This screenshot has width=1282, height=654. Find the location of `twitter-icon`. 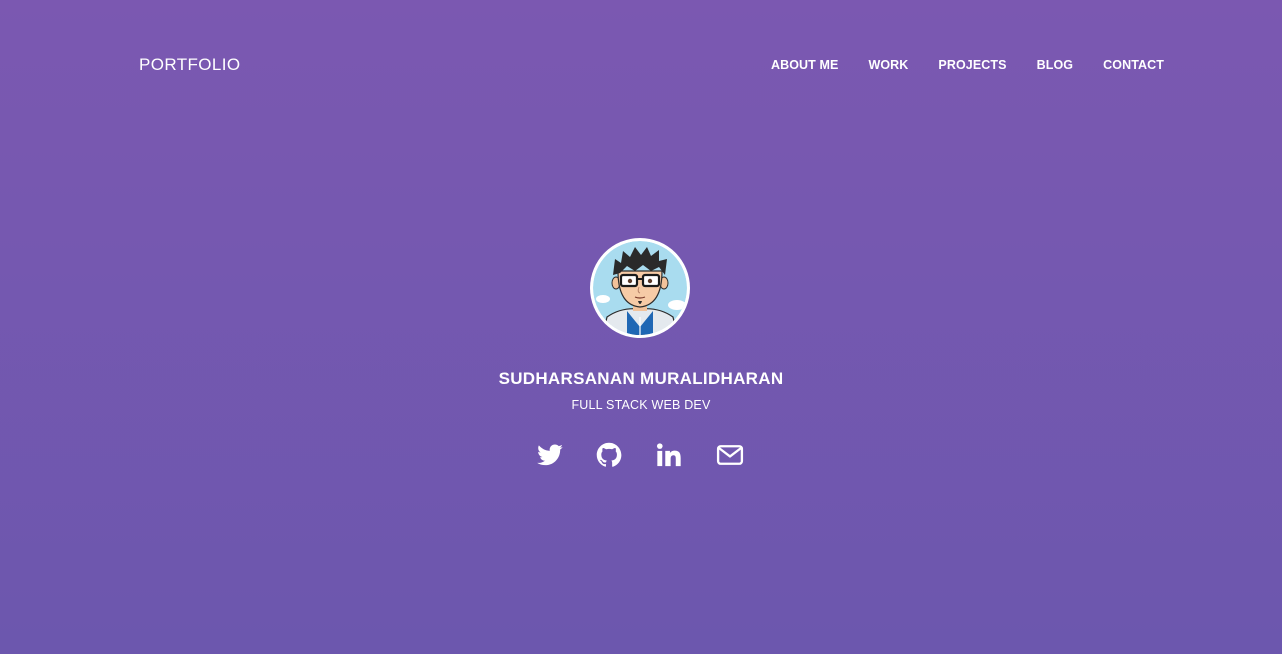

twitter-icon is located at coordinates (550, 455).